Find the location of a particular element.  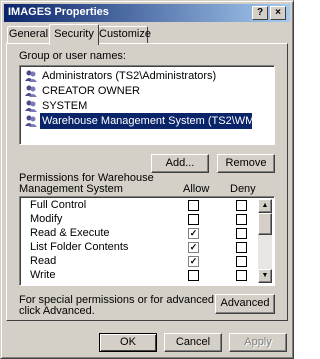

apply-button: Apply is located at coordinates (258, 342).